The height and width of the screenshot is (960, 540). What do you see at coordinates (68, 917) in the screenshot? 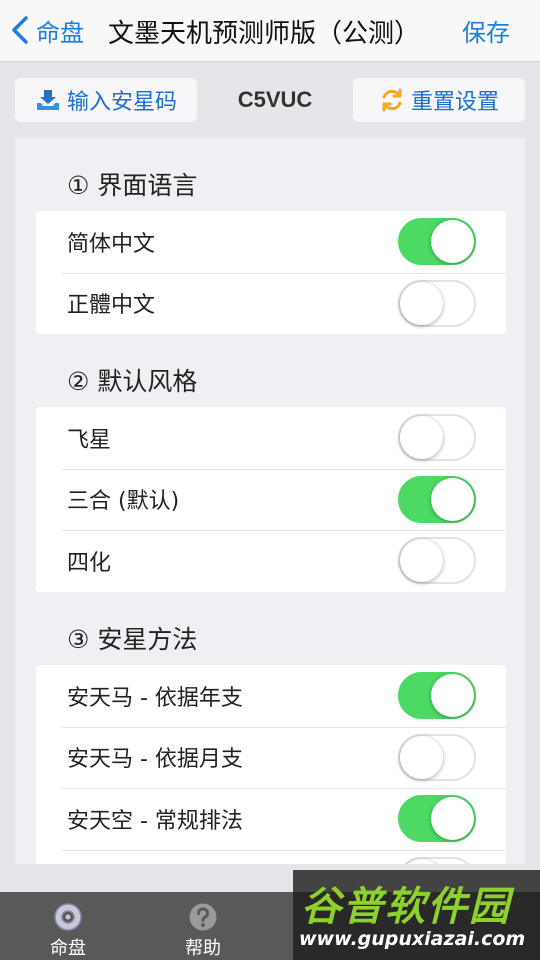
I see `disc-icon` at bounding box center [68, 917].